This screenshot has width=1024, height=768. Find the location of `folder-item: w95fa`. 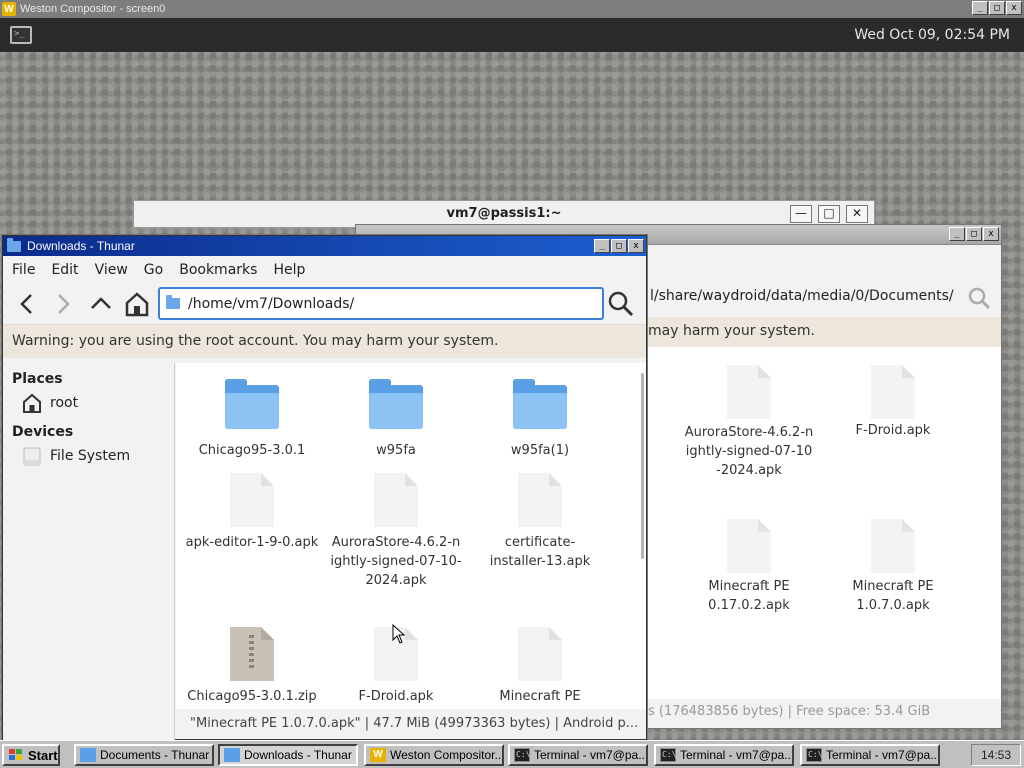

folder-item: w95fa is located at coordinates (396, 418).